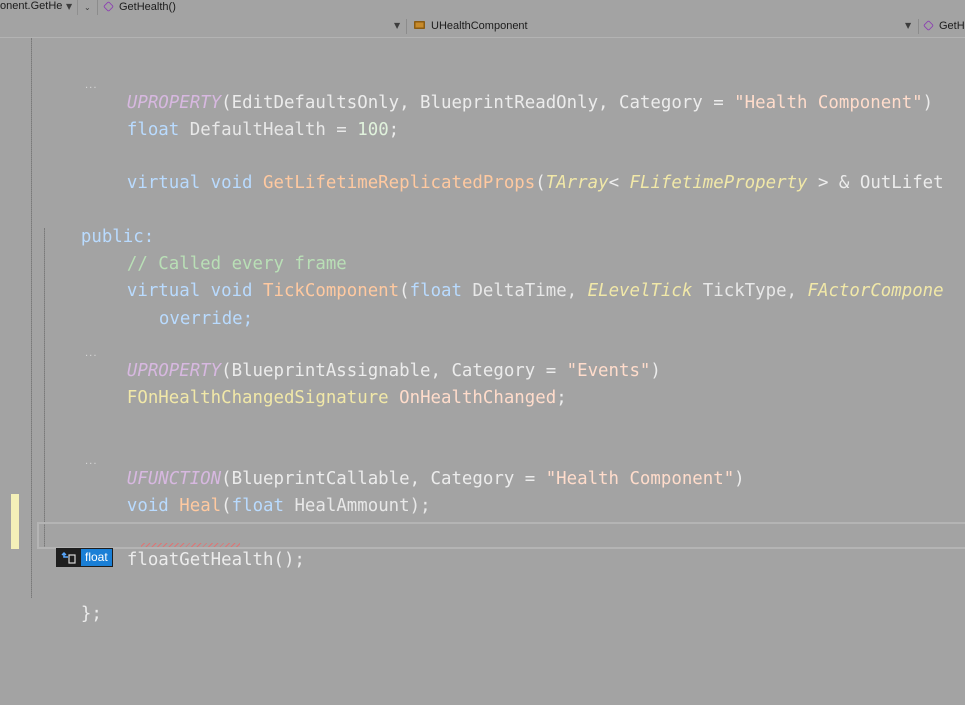 This screenshot has width=965, height=705. What do you see at coordinates (399, 183) in the screenshot?
I see `function-token: GetLifetimeReplicatedProps` at bounding box center [399, 183].